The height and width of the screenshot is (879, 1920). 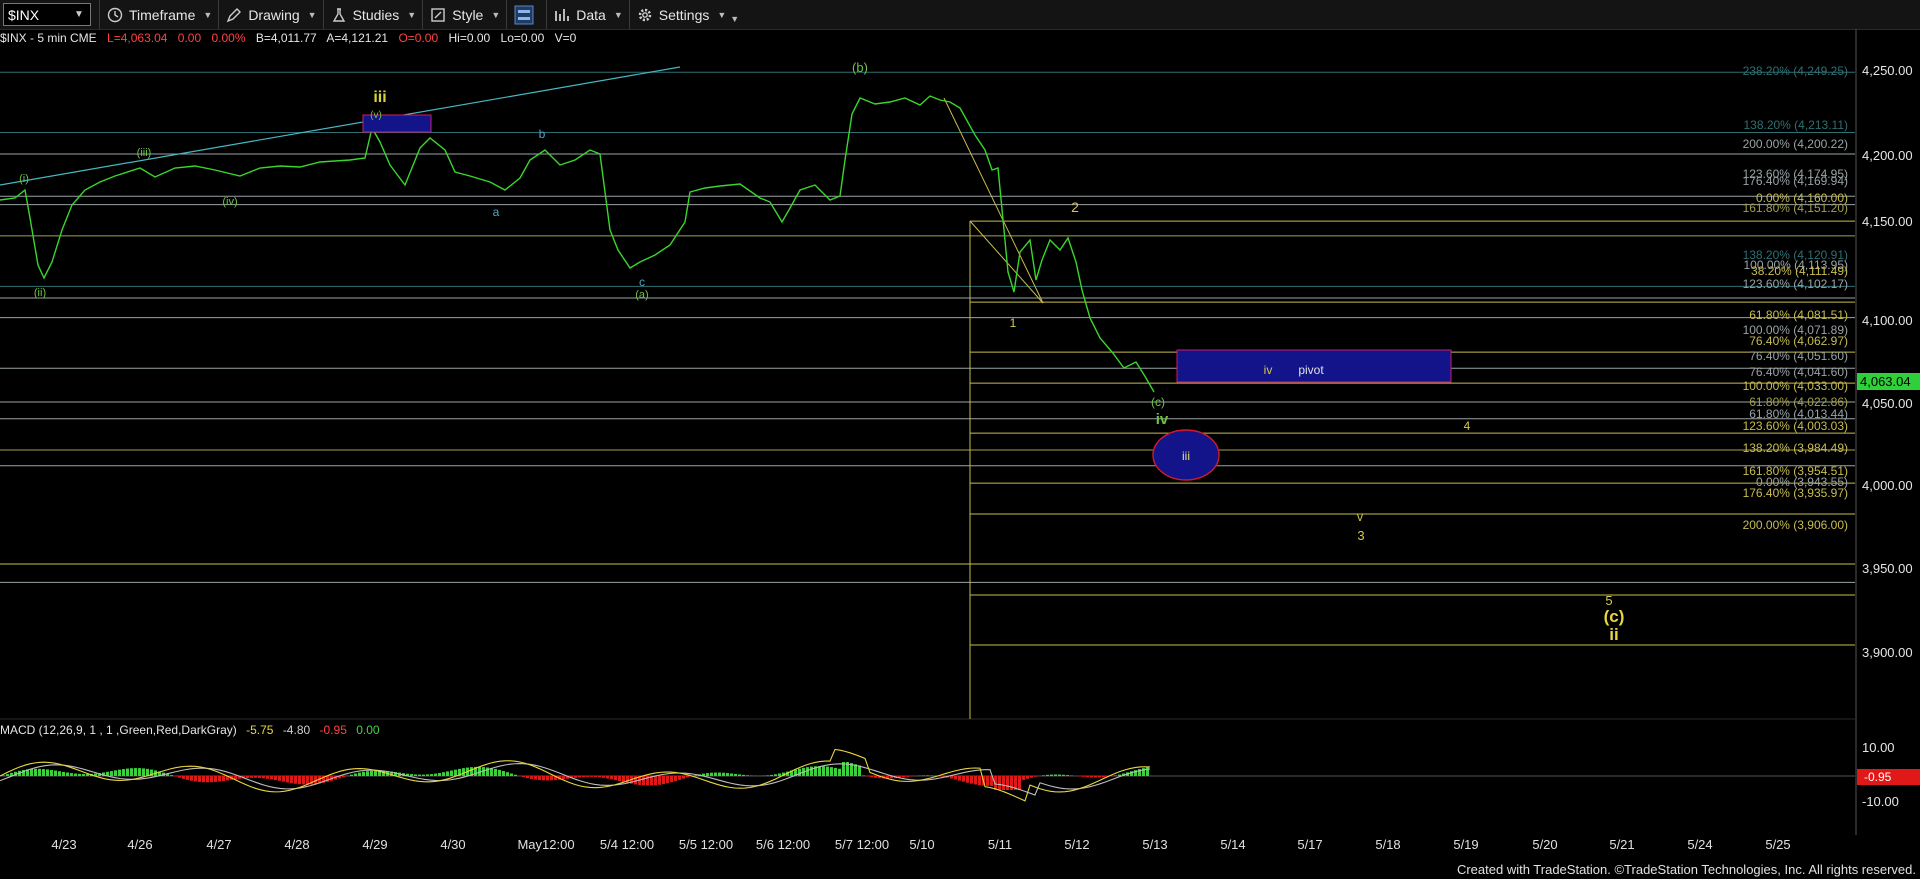 I want to click on wave-label: (v), so click(x=376, y=115).